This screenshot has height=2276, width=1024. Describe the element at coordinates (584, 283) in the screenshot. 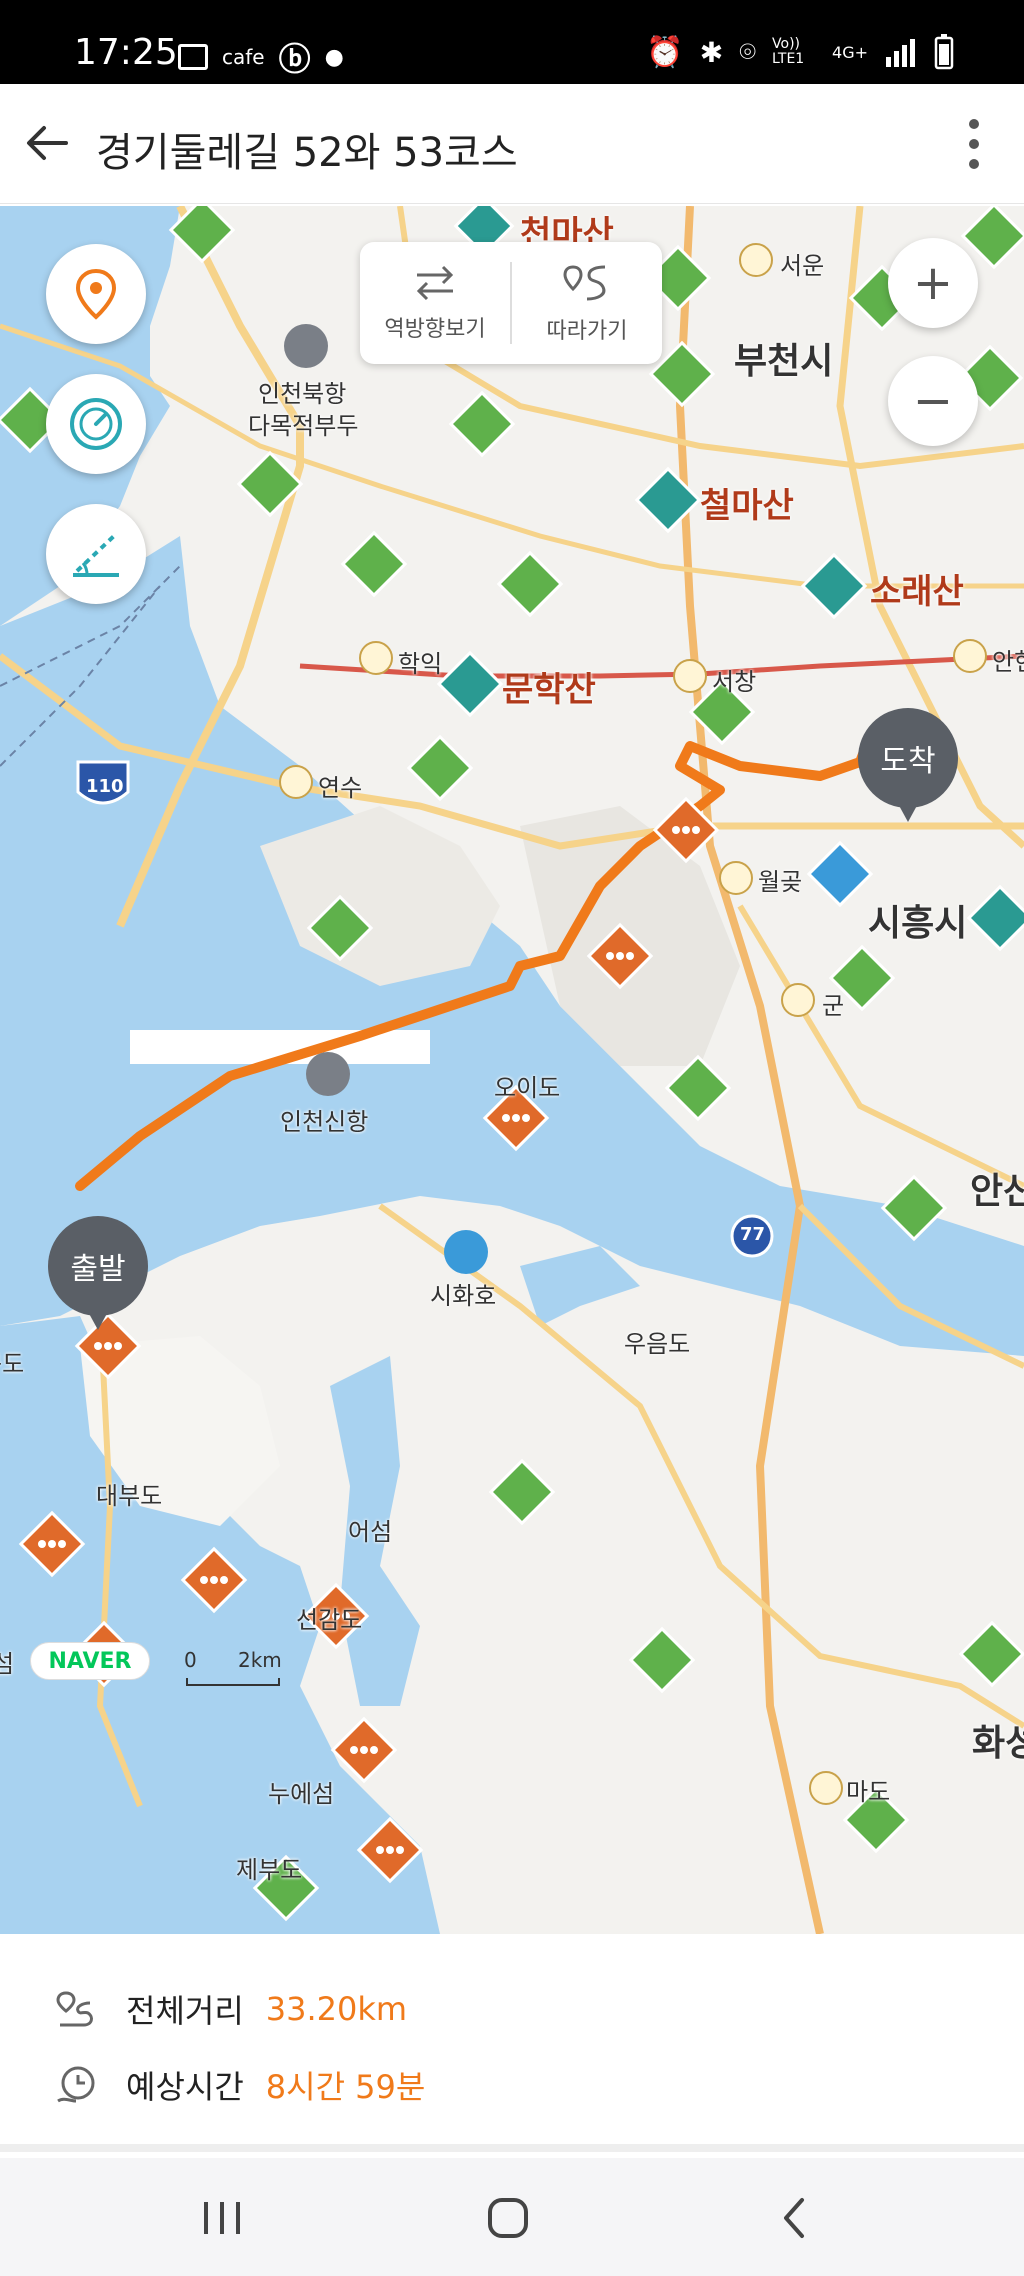

I see `route-follow-icon` at that location.